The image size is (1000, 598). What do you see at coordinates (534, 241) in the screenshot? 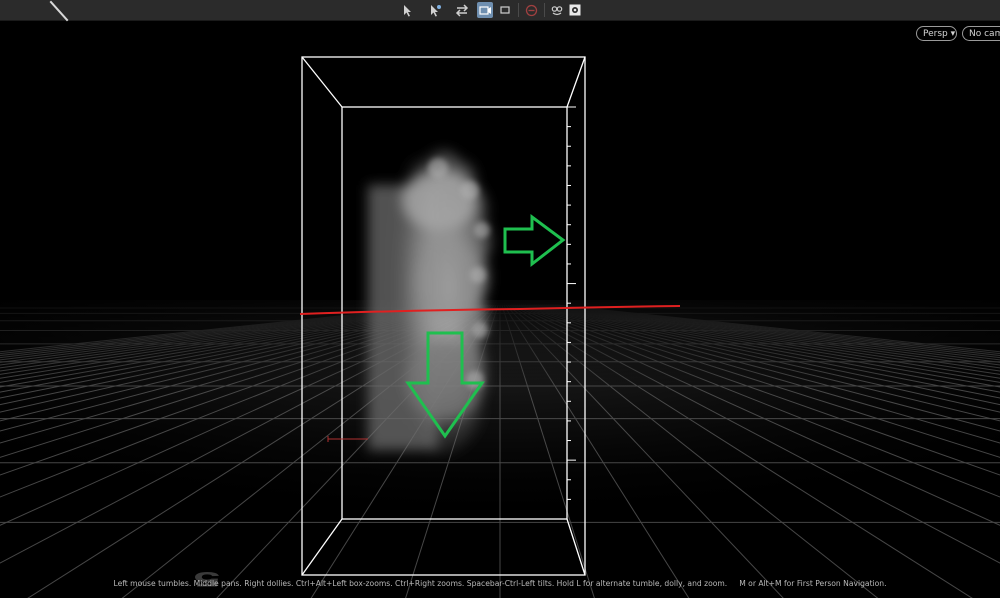
I see `annotation-arrow-right` at bounding box center [534, 241].